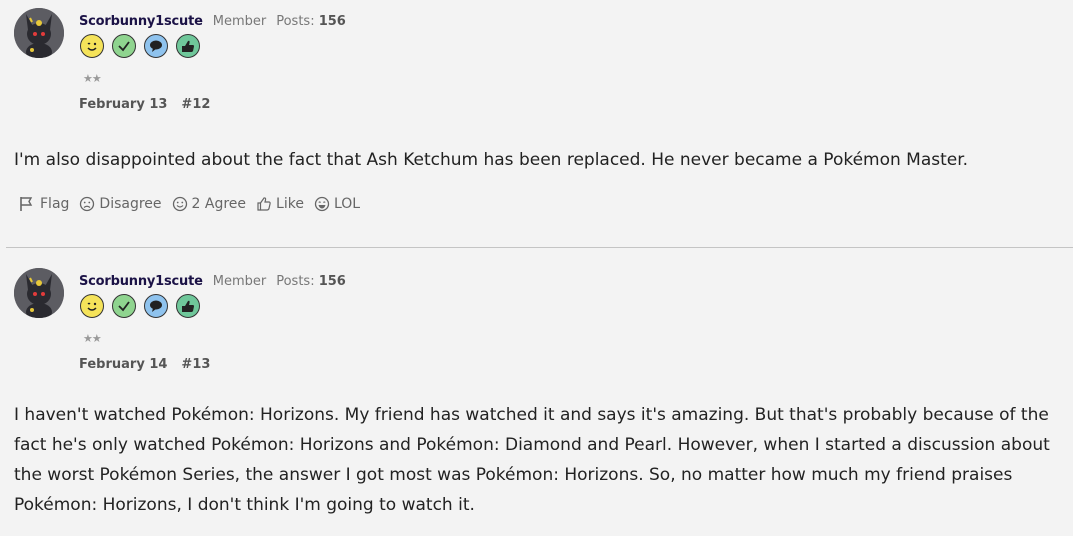 Image resolution: width=1073 pixels, height=536 pixels. I want to click on date-bar: February 13 #12, so click(144, 104).